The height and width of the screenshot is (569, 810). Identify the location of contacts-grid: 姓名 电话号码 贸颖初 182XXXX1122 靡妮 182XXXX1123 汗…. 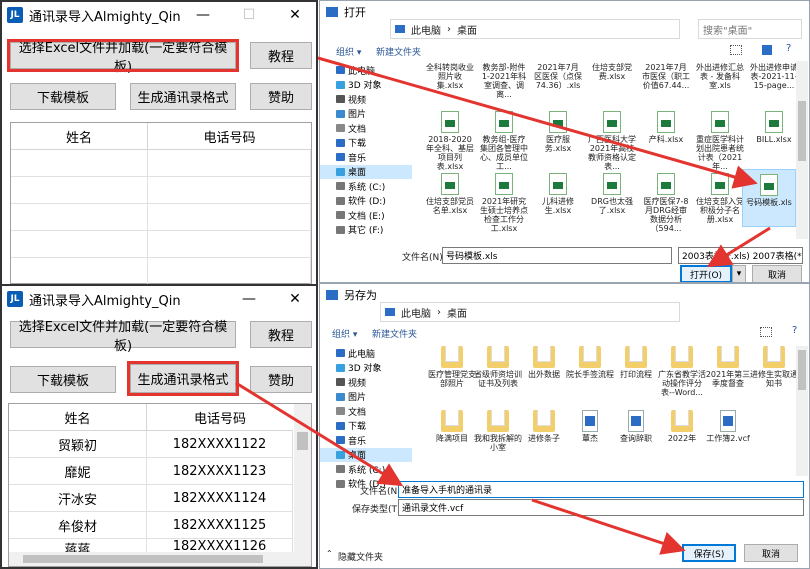
(160, 485).